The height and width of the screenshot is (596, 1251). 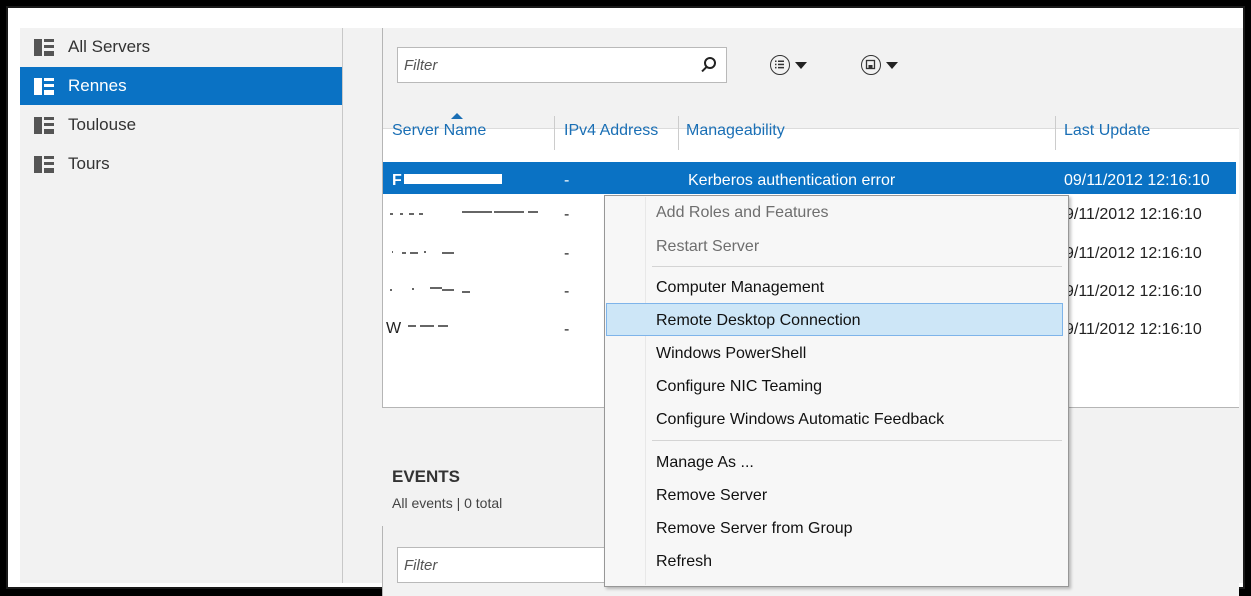 What do you see at coordinates (464, 269) in the screenshot?
I see `redacted-server-names` at bounding box center [464, 269].